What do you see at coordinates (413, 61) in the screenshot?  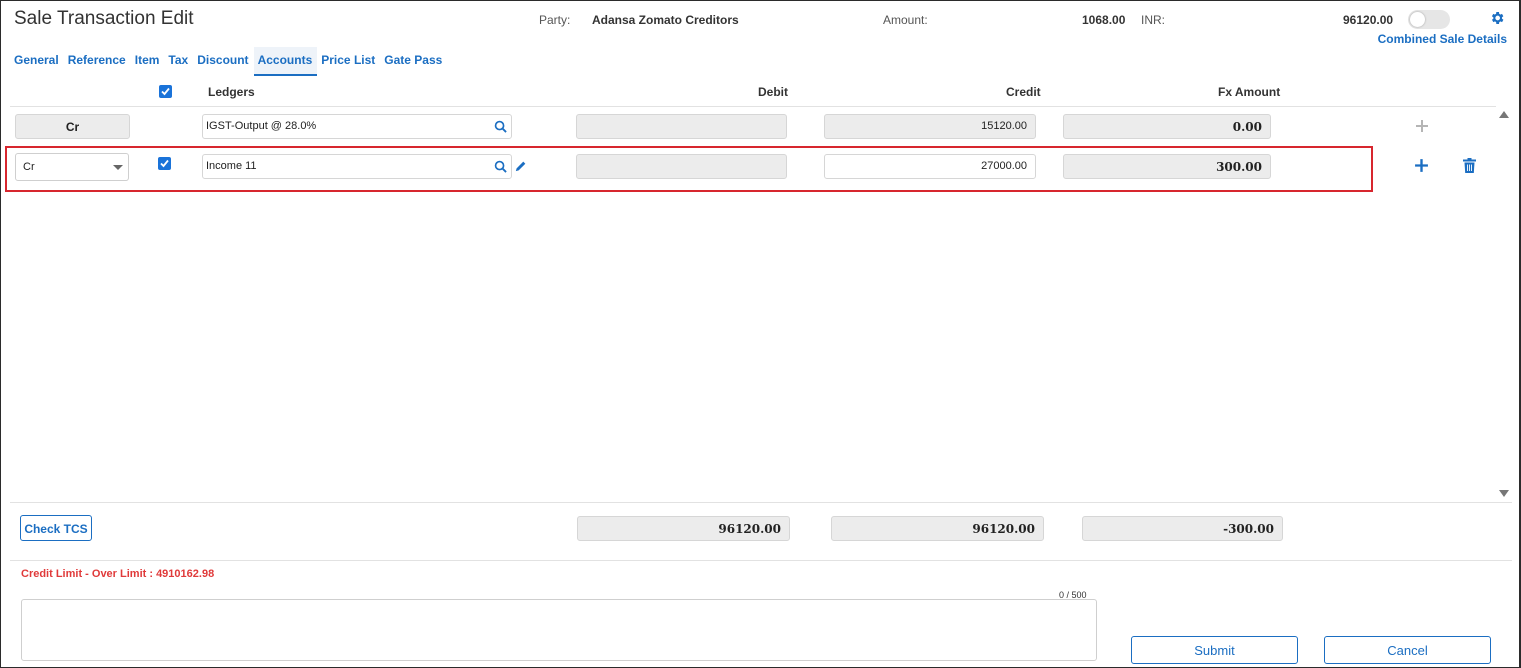 I see `tab-gate-pass: Gate Pass` at bounding box center [413, 61].